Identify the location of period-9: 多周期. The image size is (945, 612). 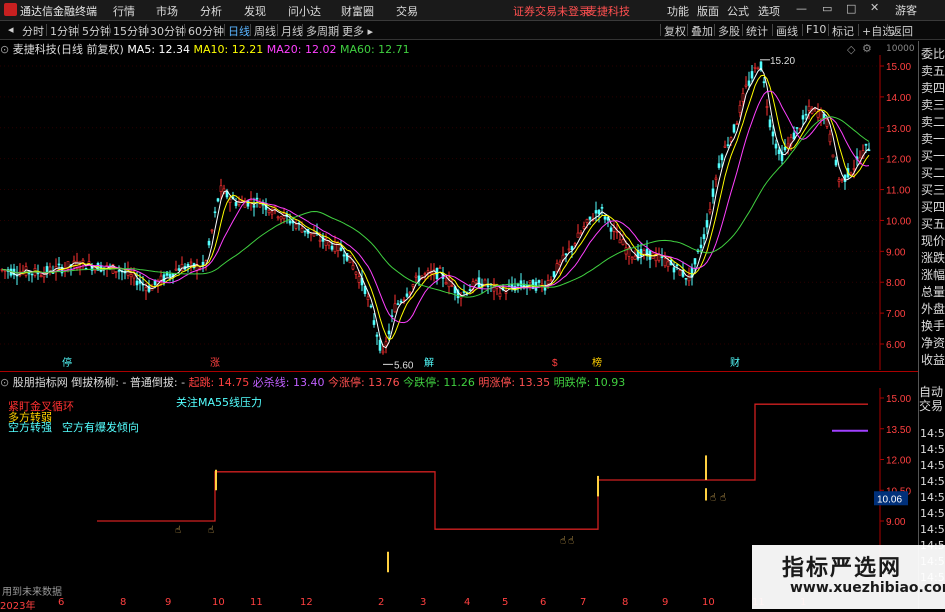
(322, 31).